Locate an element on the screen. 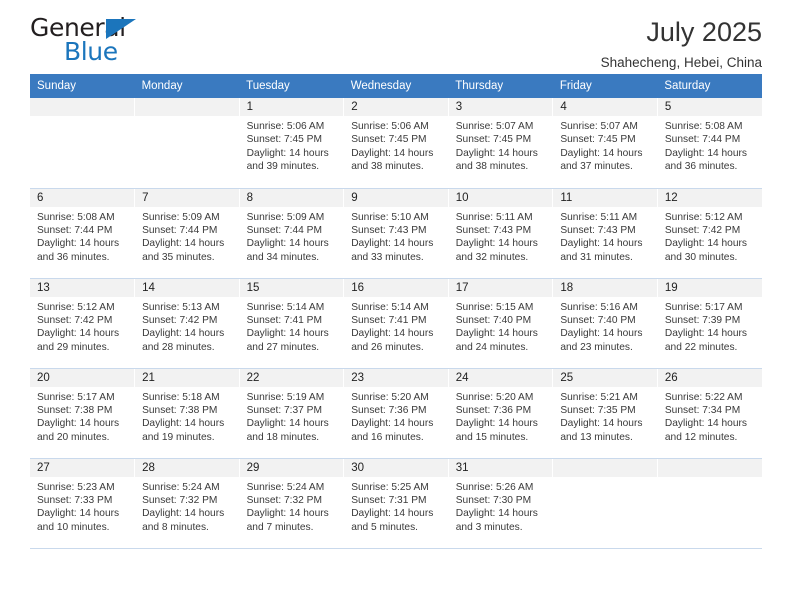 Image resolution: width=792 pixels, height=612 pixels. weekday-header-monday: Monday is located at coordinates (187, 86).